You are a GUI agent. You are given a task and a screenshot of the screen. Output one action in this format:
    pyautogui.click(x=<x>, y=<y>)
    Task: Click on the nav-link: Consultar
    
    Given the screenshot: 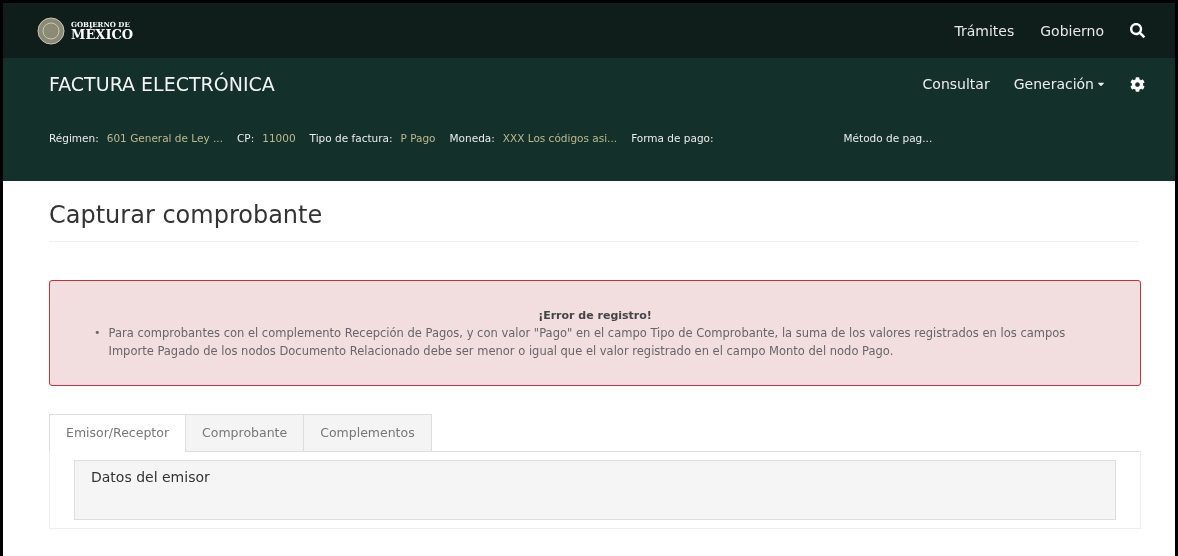 What is the action you would take?
    pyautogui.click(x=956, y=84)
    